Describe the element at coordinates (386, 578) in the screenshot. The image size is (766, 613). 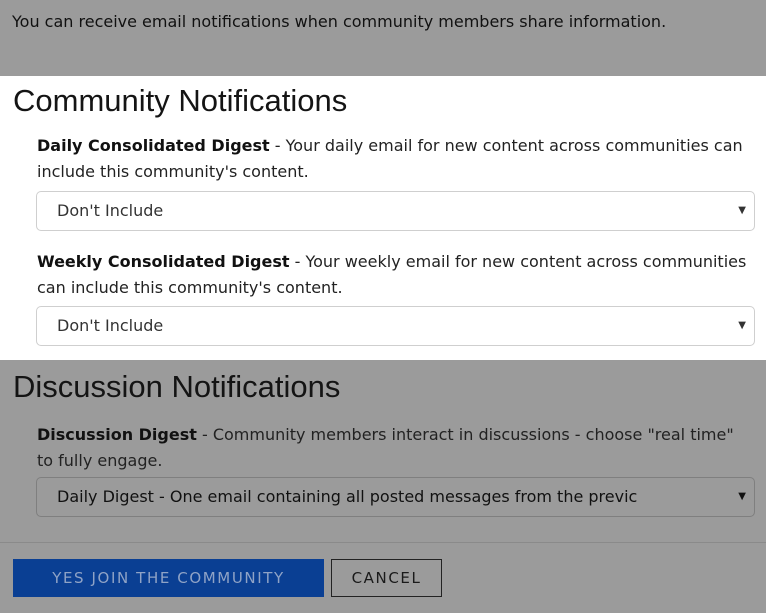
I see `cancel-button: CANCEL` at that location.